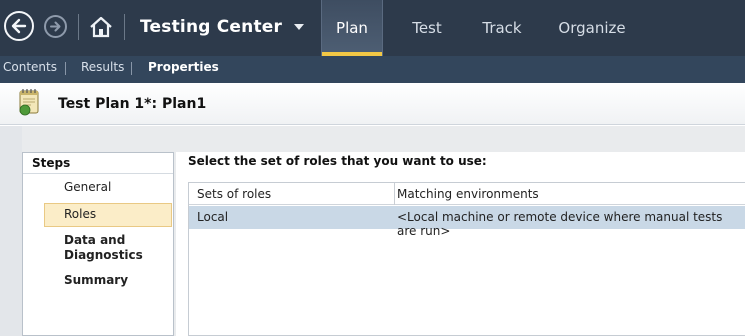 This screenshot has height=336, width=745. Describe the element at coordinates (108, 215) in the screenshot. I see `step-roles: Roles` at that location.